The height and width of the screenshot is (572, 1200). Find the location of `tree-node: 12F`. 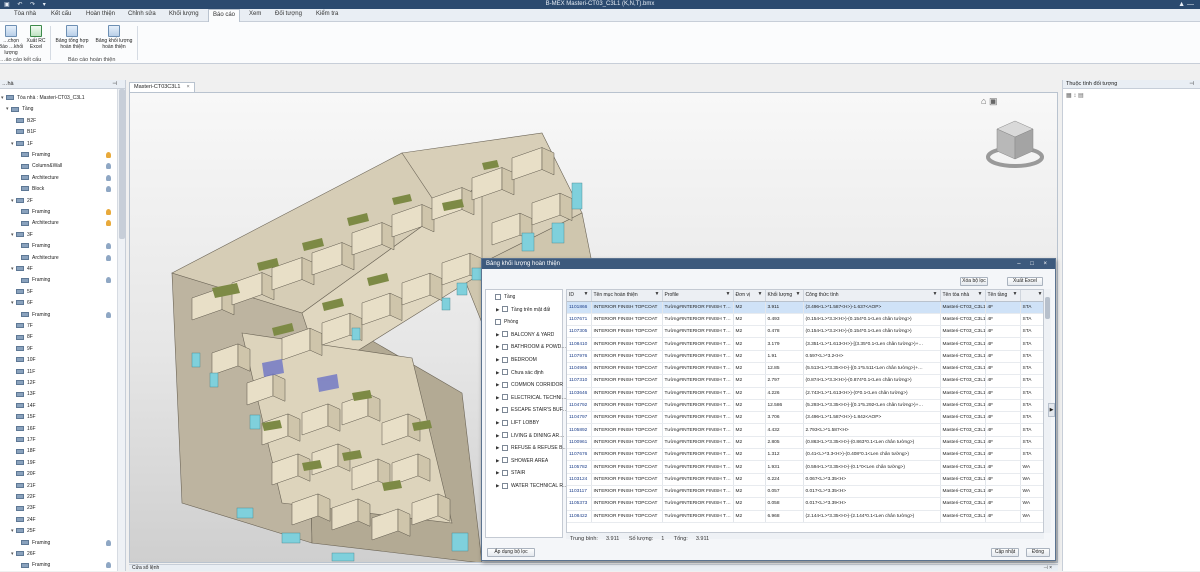

tree-node: 12F is located at coordinates (23, 383).